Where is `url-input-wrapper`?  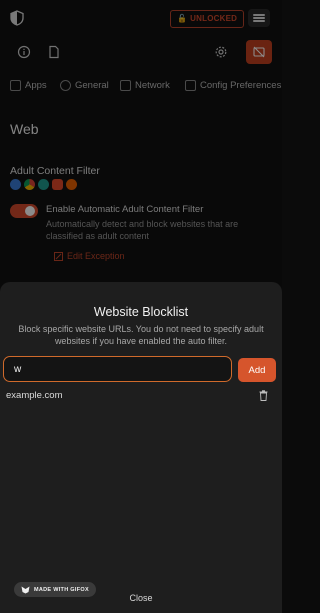
url-input-wrapper is located at coordinates (117, 369).